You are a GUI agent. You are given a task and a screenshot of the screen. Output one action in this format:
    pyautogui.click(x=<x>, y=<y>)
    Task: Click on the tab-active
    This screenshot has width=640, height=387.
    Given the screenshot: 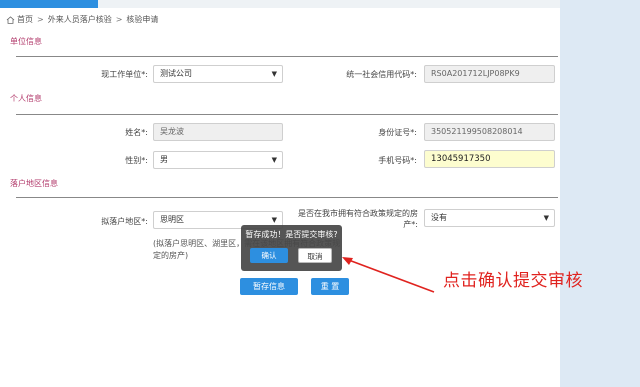 What is the action you would take?
    pyautogui.click(x=49, y=4)
    